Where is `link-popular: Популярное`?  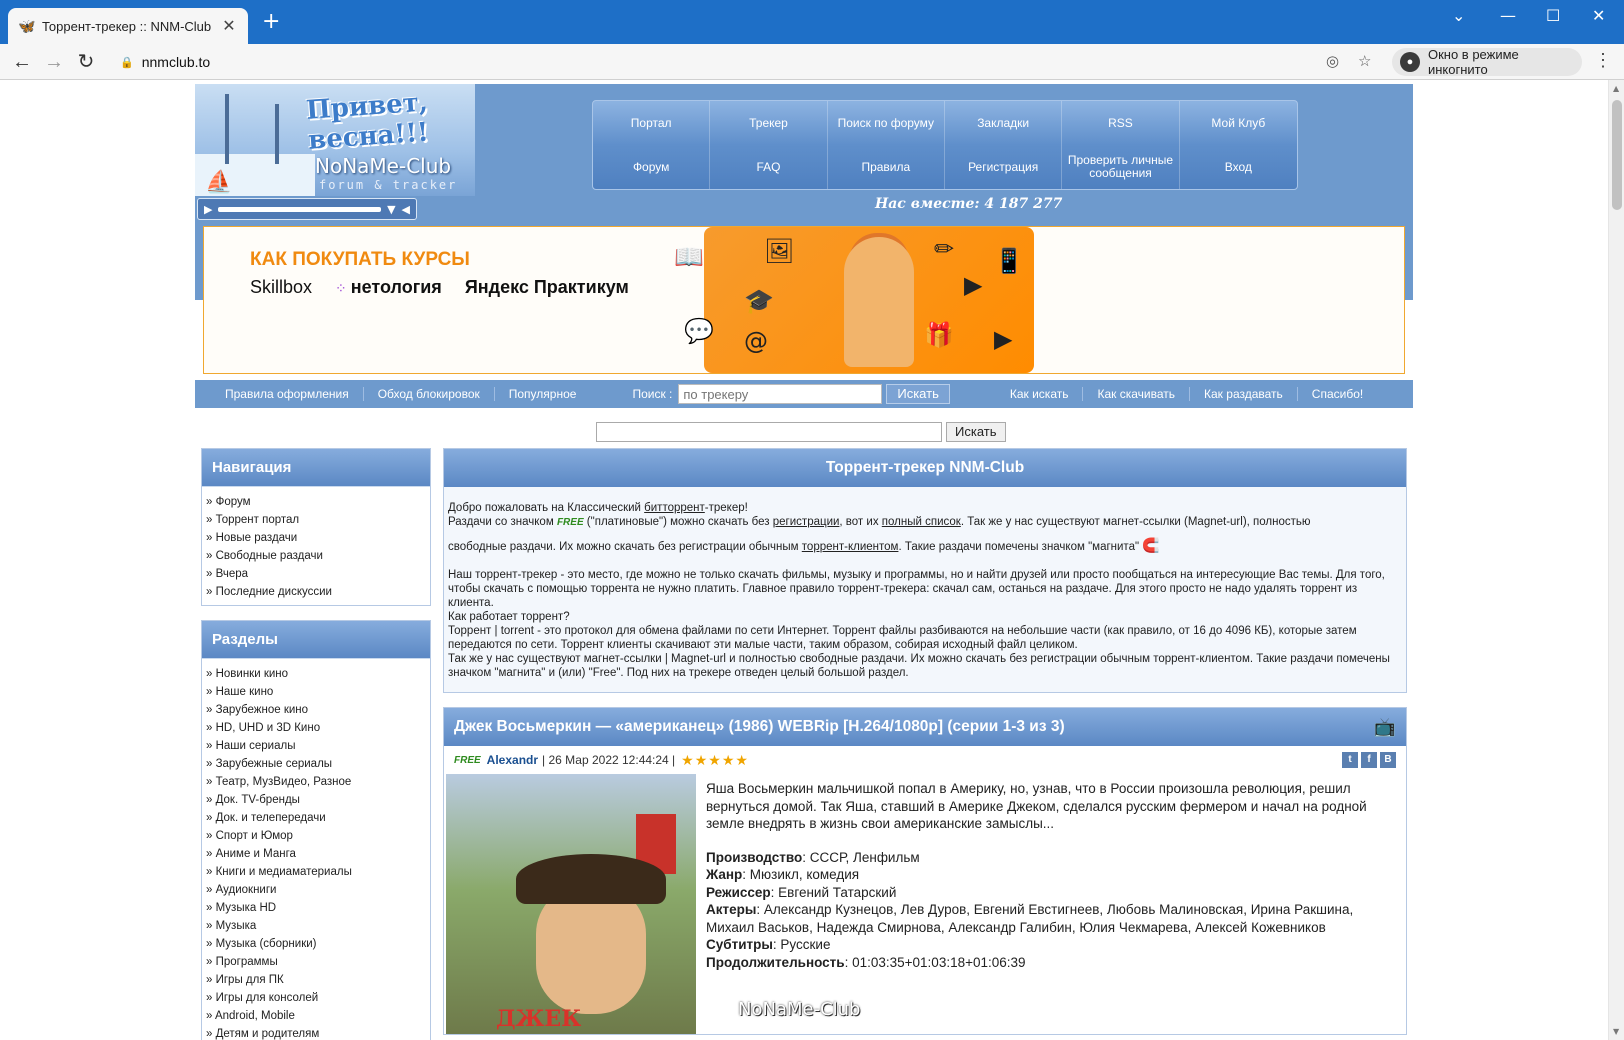 link-popular: Популярное is located at coordinates (543, 394).